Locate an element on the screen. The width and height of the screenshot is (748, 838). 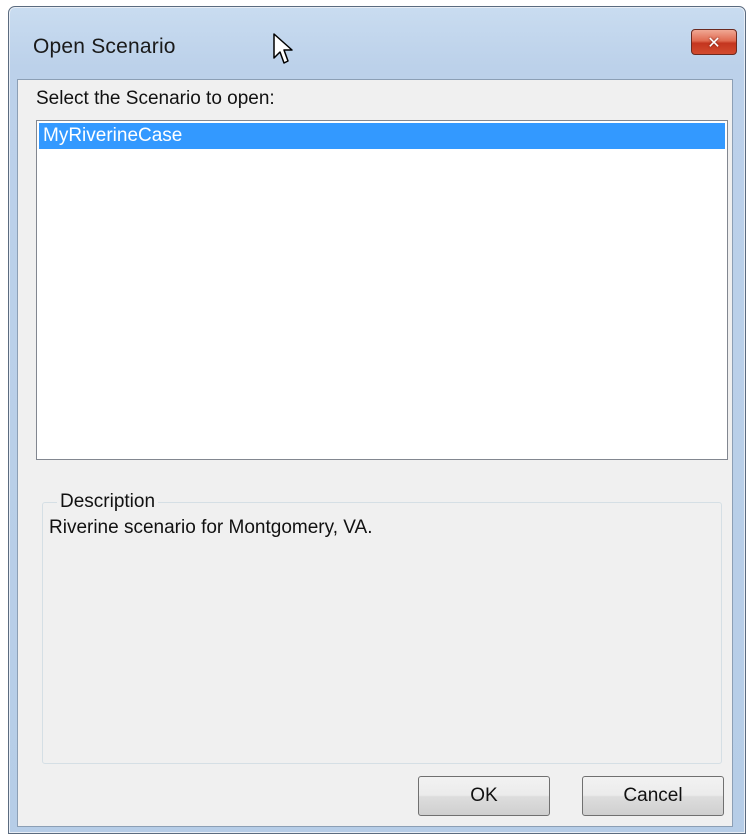
title-bar: Open Scenario ✕ is located at coordinates (377, 42).